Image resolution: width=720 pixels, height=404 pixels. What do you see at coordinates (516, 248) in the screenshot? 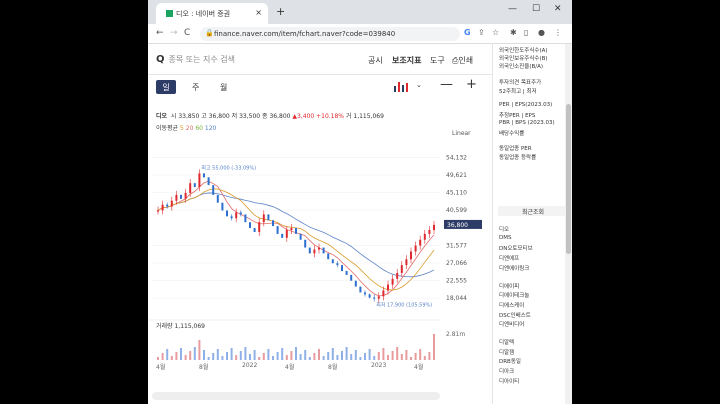
I see `recent-item: DN오토모티브` at bounding box center [516, 248].